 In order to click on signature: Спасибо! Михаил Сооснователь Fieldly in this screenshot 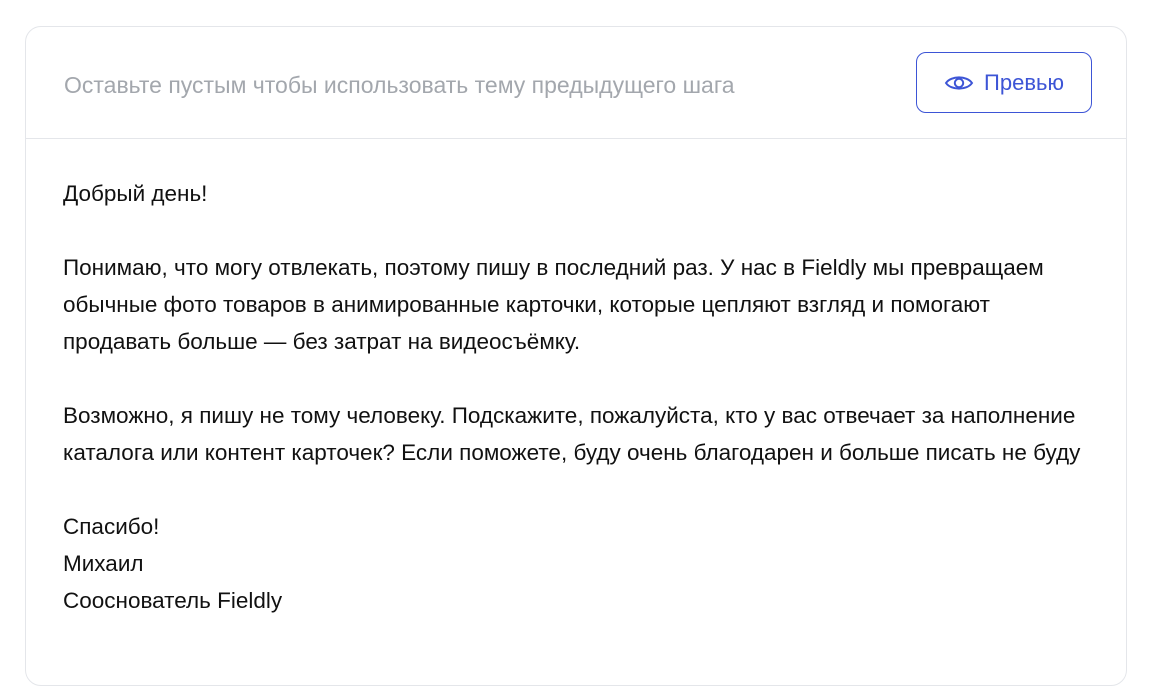, I will do `click(583, 563)`.